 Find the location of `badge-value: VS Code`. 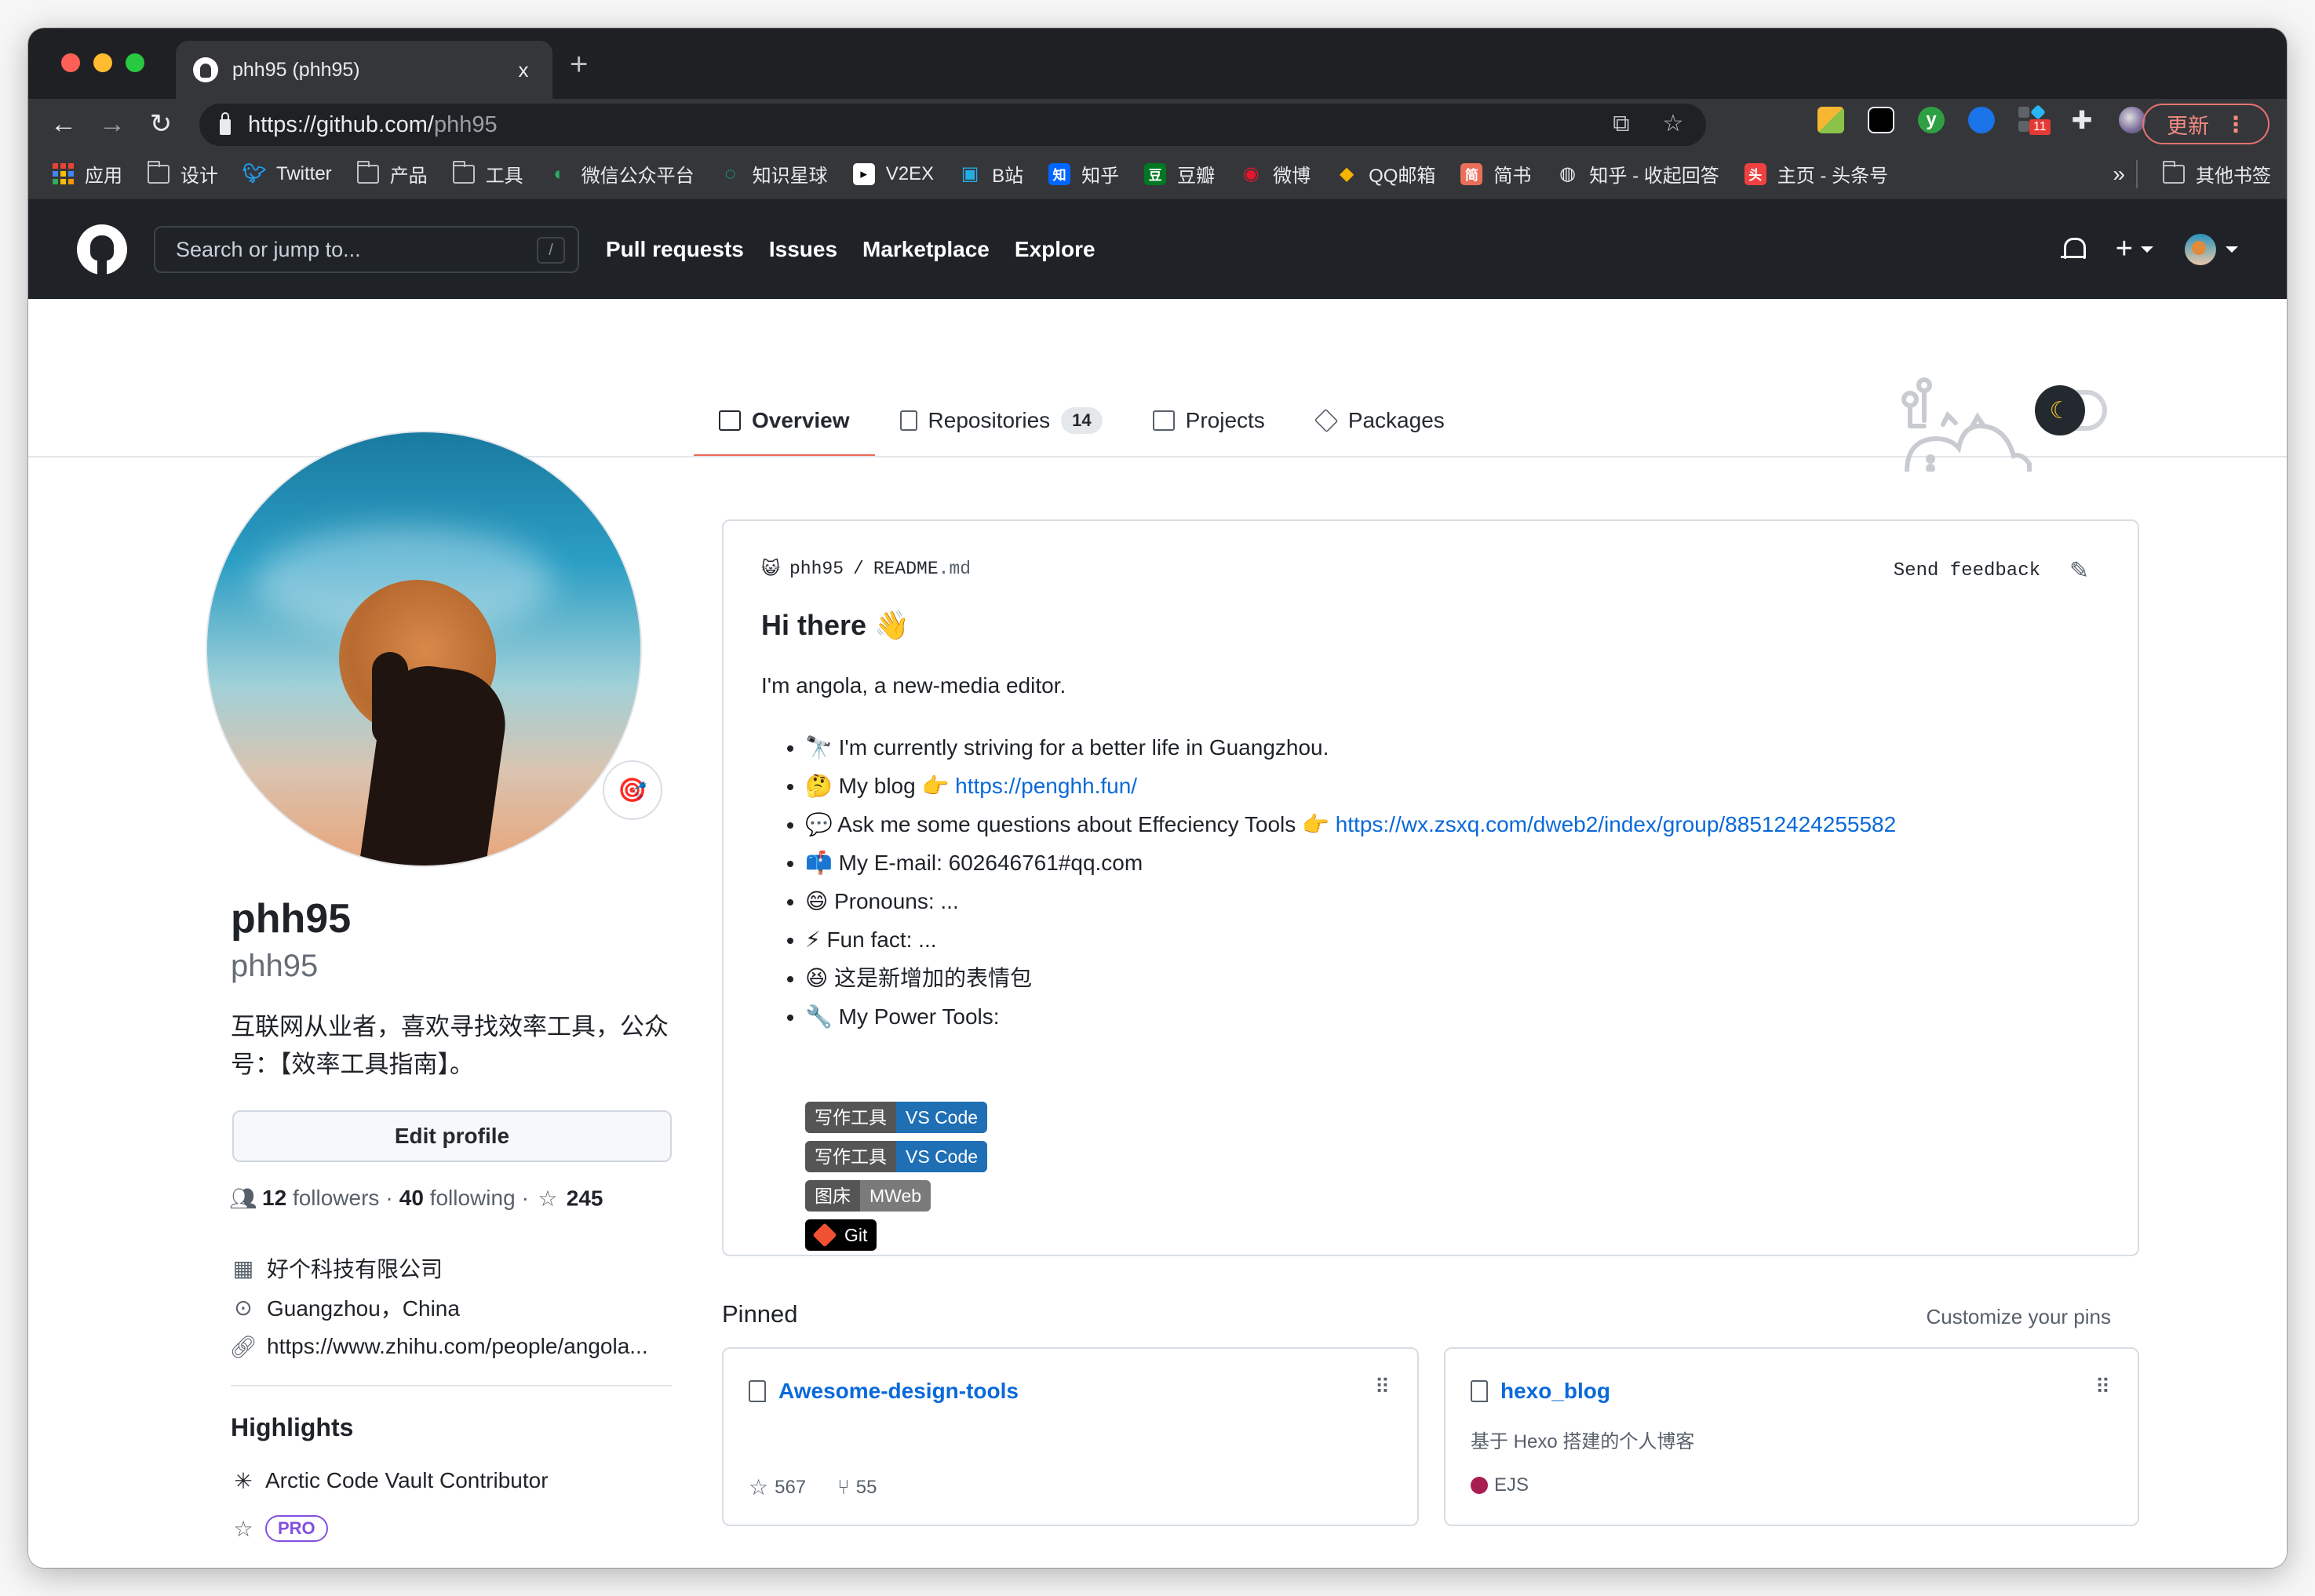

badge-value: VS Code is located at coordinates (942, 1156).